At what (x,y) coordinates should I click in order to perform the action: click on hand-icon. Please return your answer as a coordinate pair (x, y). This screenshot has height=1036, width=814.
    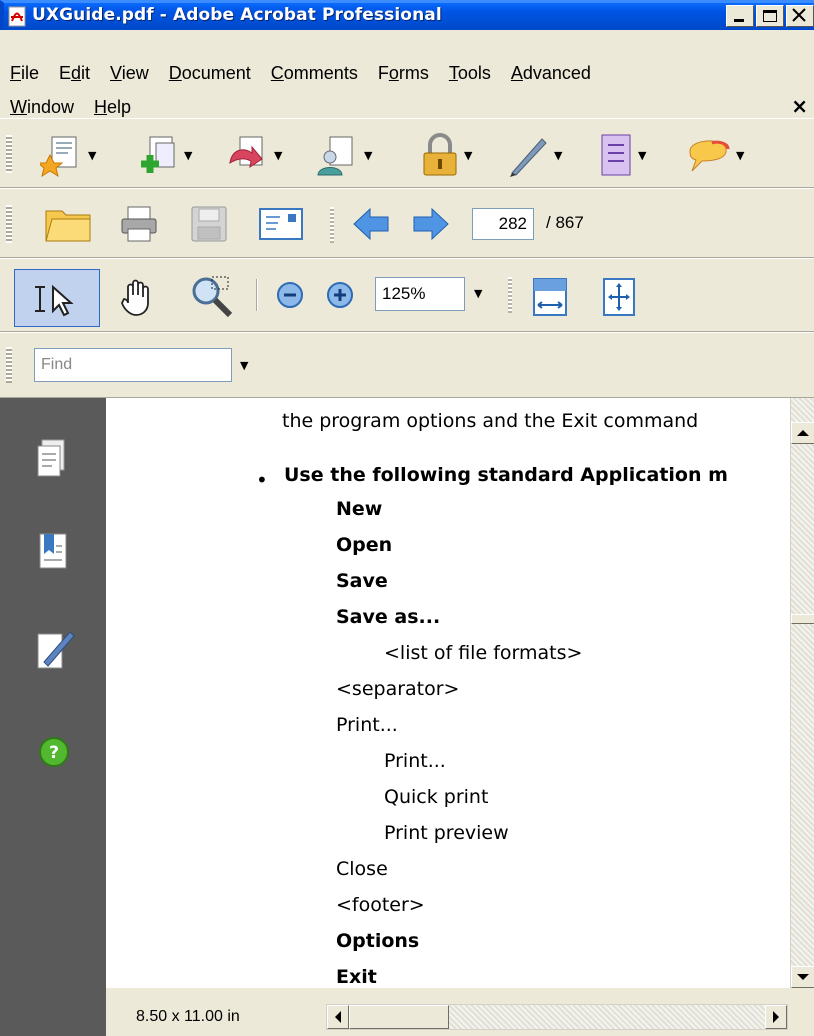
    Looking at the image, I should click on (135, 297).